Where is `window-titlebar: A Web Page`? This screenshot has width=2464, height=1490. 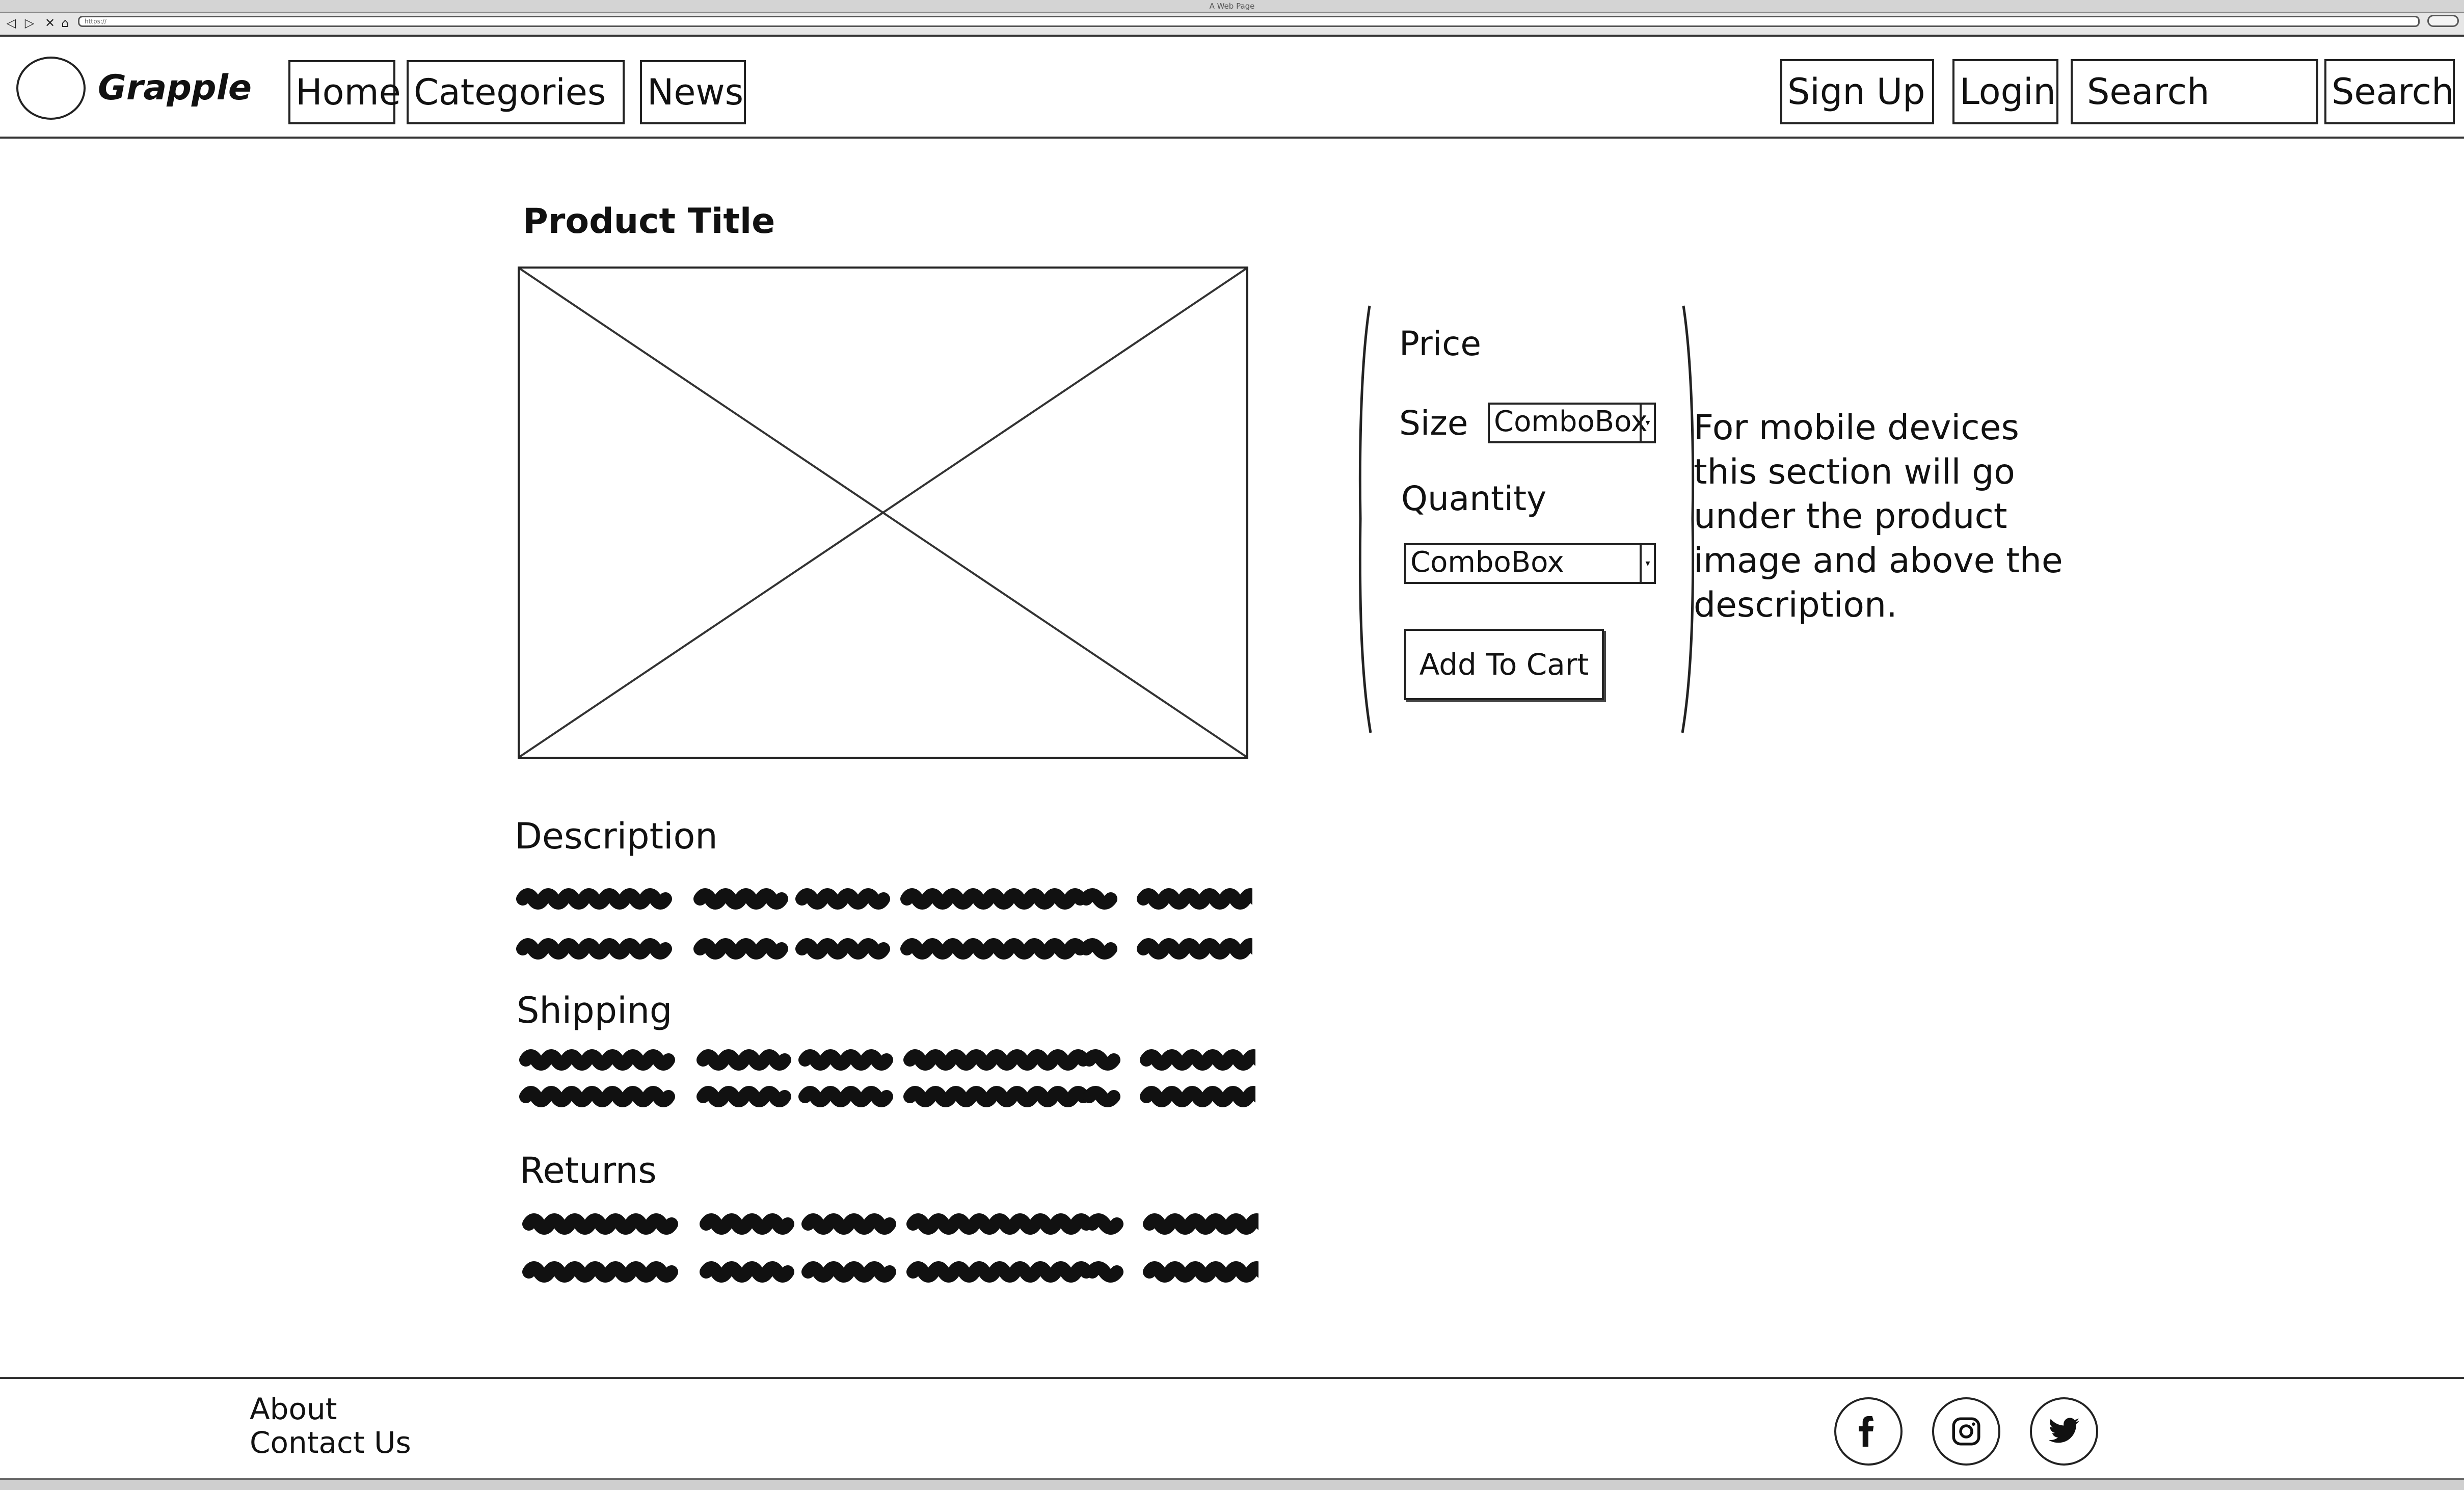
window-titlebar: A Web Page is located at coordinates (1232, 6).